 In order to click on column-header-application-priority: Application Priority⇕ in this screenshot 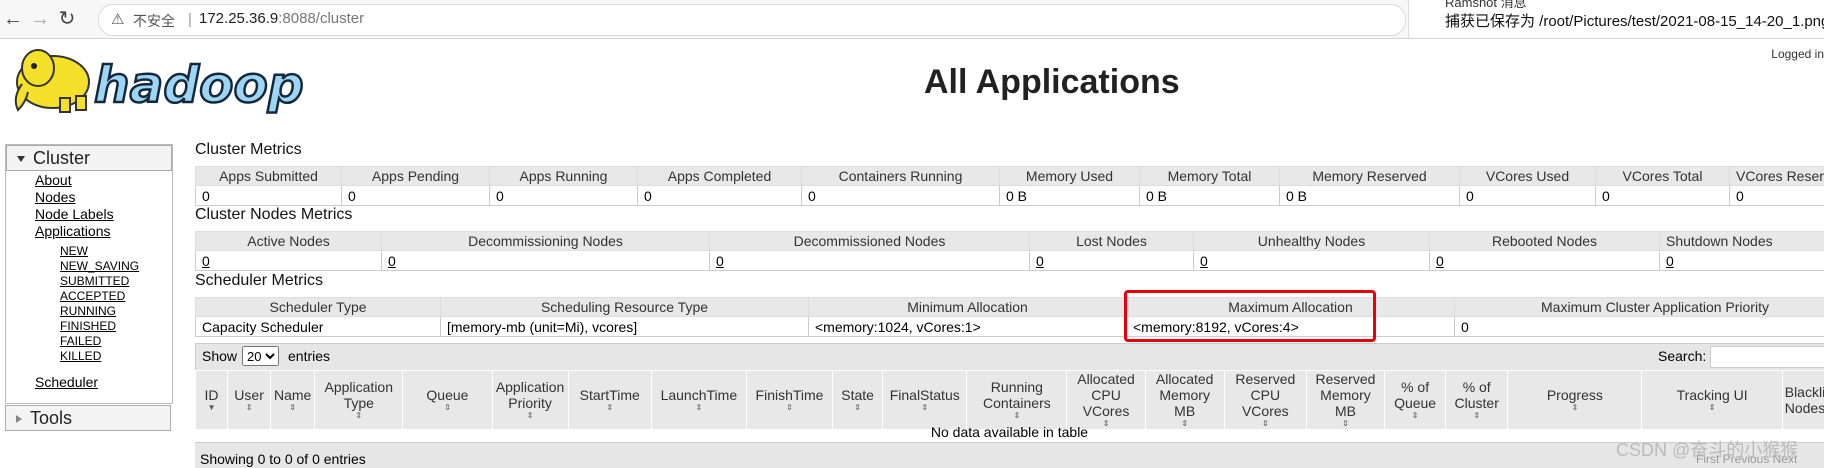, I will do `click(530, 400)`.